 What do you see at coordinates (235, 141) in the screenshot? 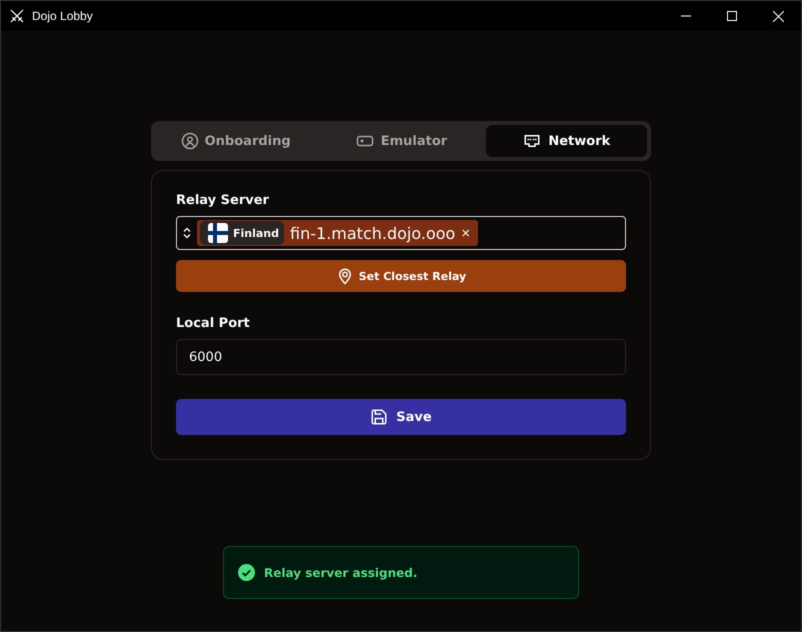
I see `tab: Onboarding` at bounding box center [235, 141].